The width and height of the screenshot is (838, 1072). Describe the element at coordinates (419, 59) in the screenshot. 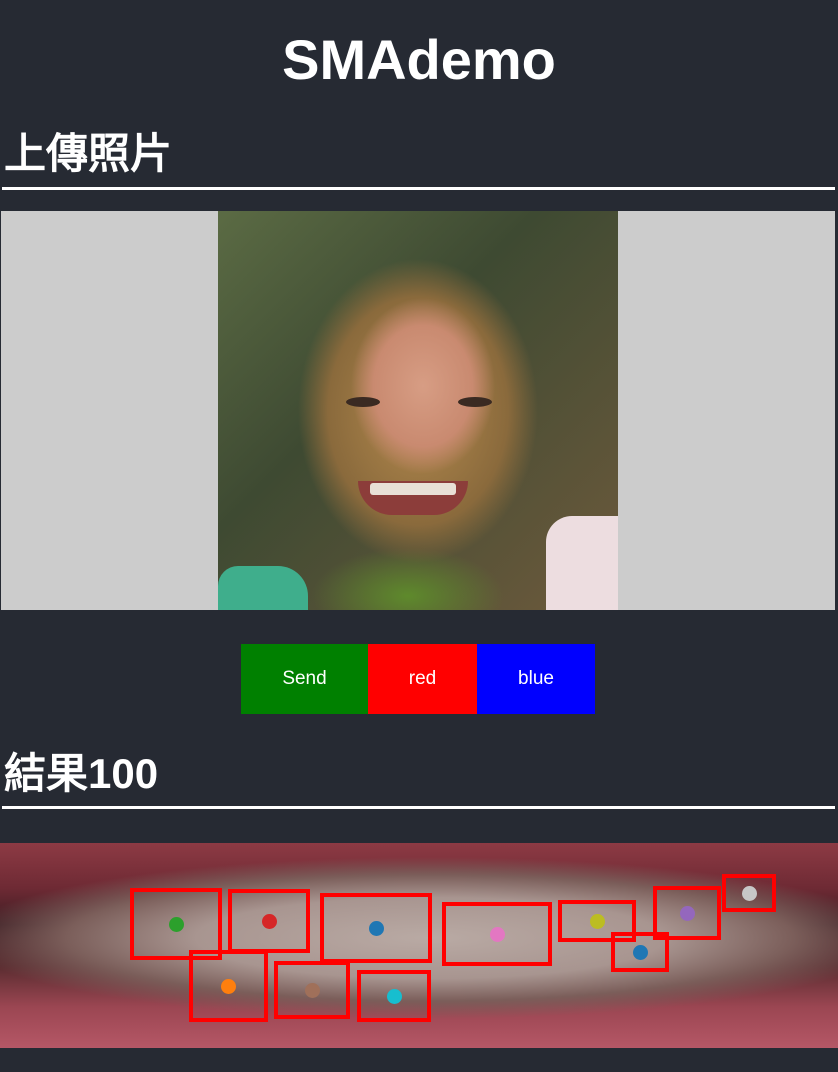

I see `app-title: SMAdemo` at that location.